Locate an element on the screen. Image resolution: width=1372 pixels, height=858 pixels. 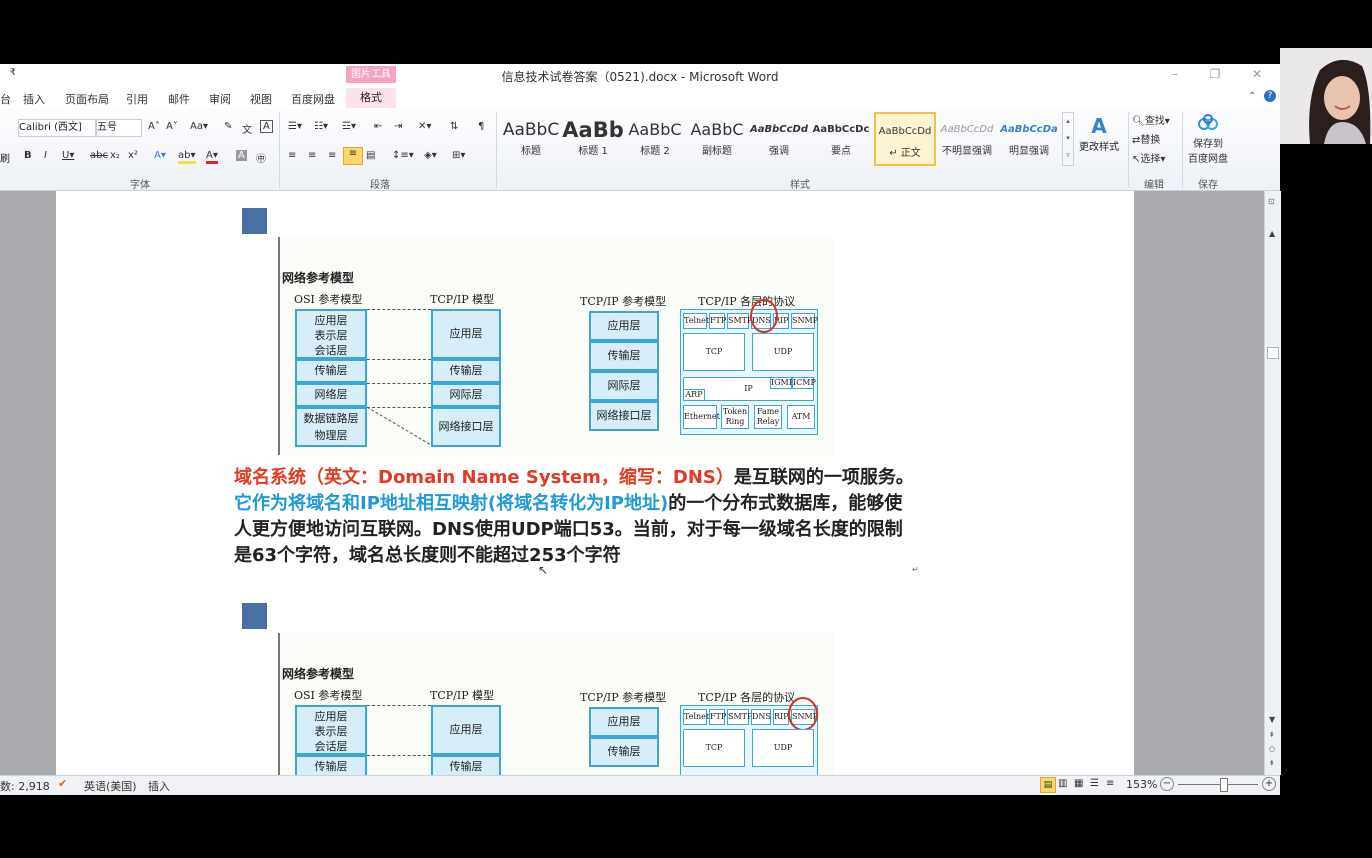
zoom-out-icon: − is located at coordinates (1167, 784).